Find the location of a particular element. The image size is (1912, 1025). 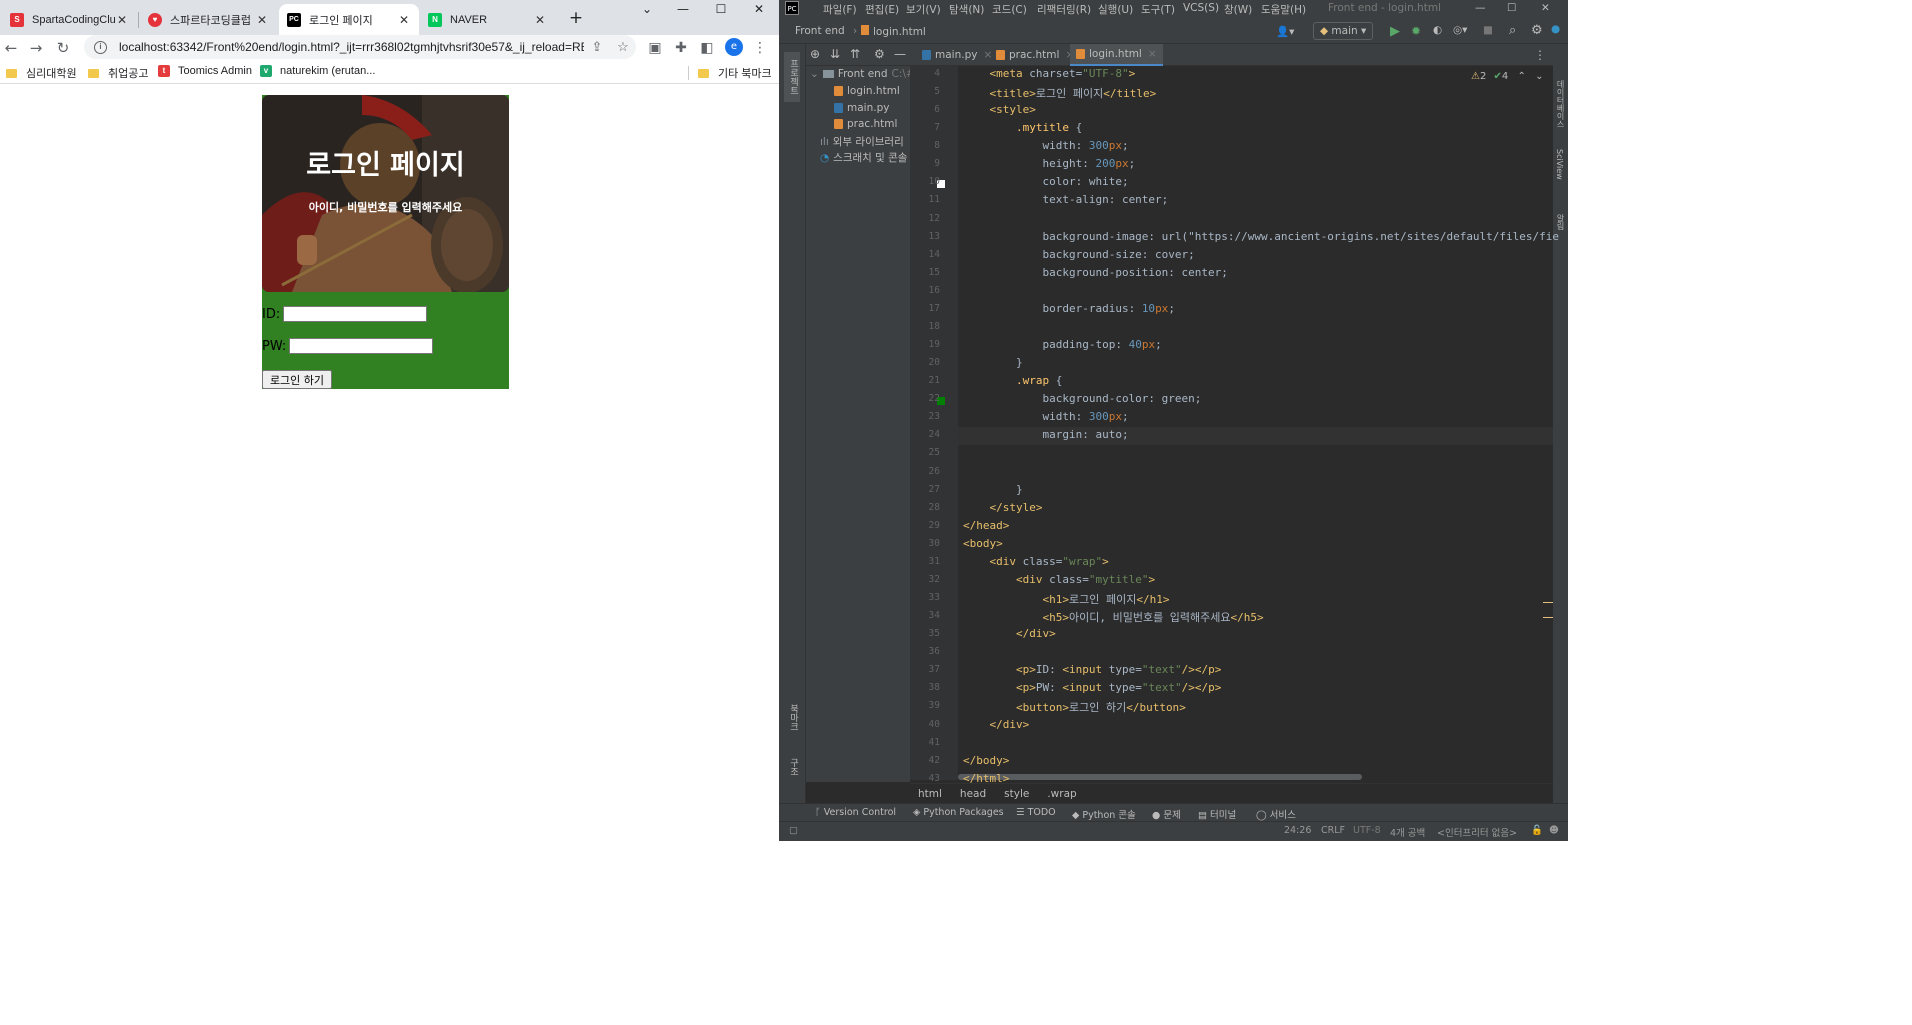

ide-maximize-button: ☐ is located at coordinates (1511, 8).